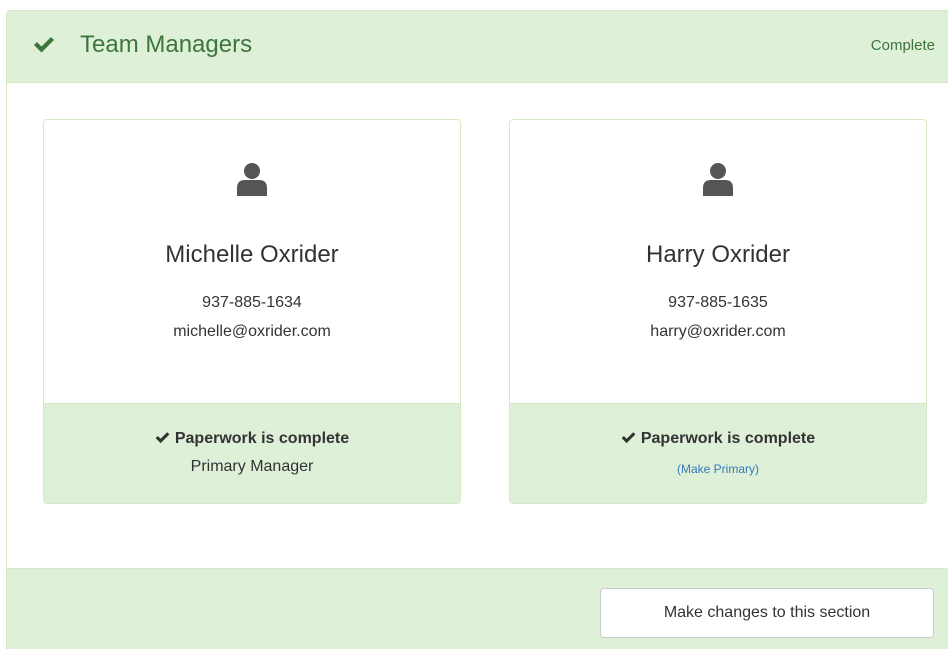 This screenshot has height=649, width=948. What do you see at coordinates (718, 469) in the screenshot?
I see `make-primary-link: (Make Primary)` at bounding box center [718, 469].